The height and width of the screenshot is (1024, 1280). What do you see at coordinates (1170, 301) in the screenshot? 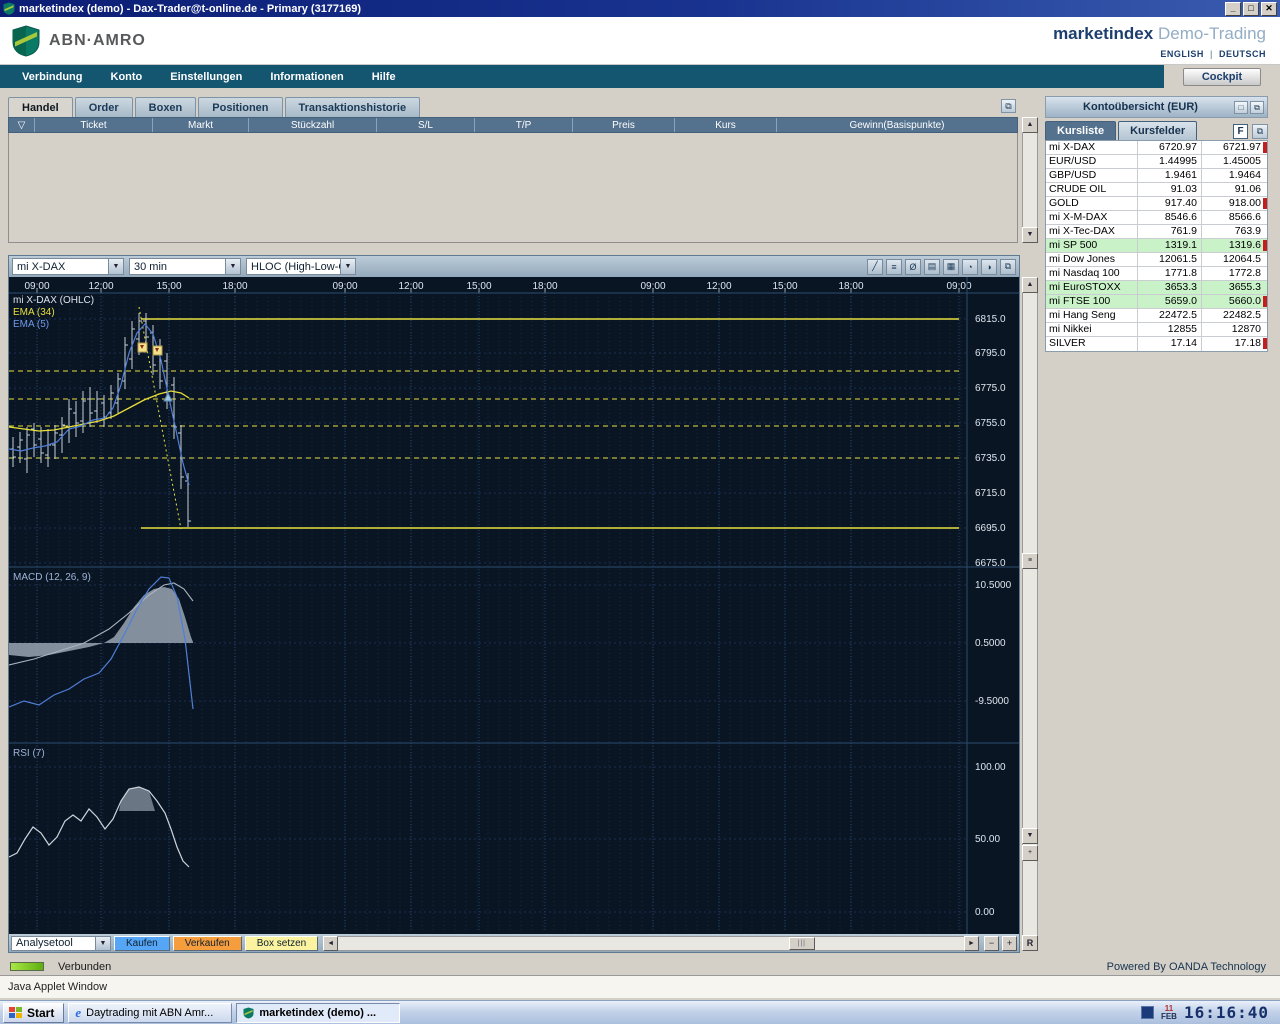
I see `quote-bid: 5659.0` at bounding box center [1170, 301].